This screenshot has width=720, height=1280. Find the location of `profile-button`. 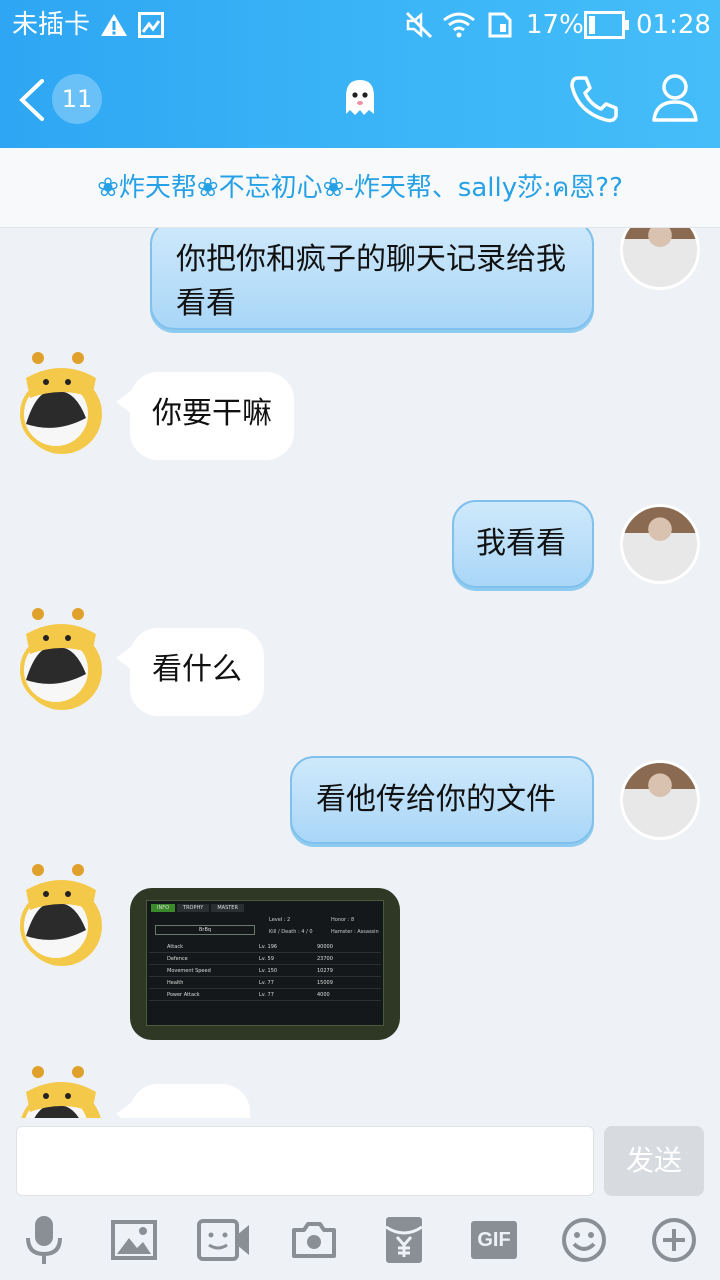

profile-button is located at coordinates (675, 100).